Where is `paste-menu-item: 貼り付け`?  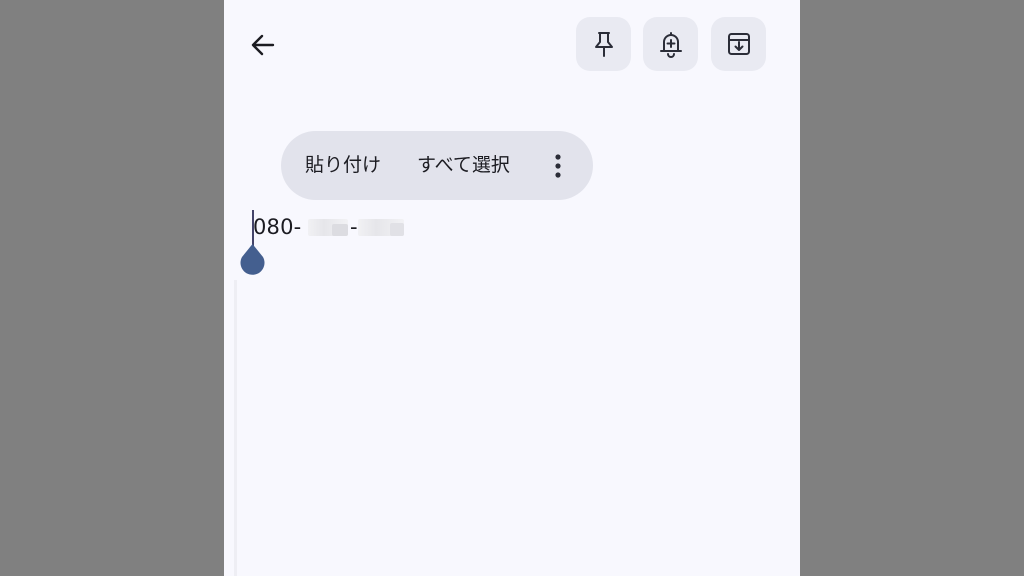 paste-menu-item: 貼り付け is located at coordinates (343, 165).